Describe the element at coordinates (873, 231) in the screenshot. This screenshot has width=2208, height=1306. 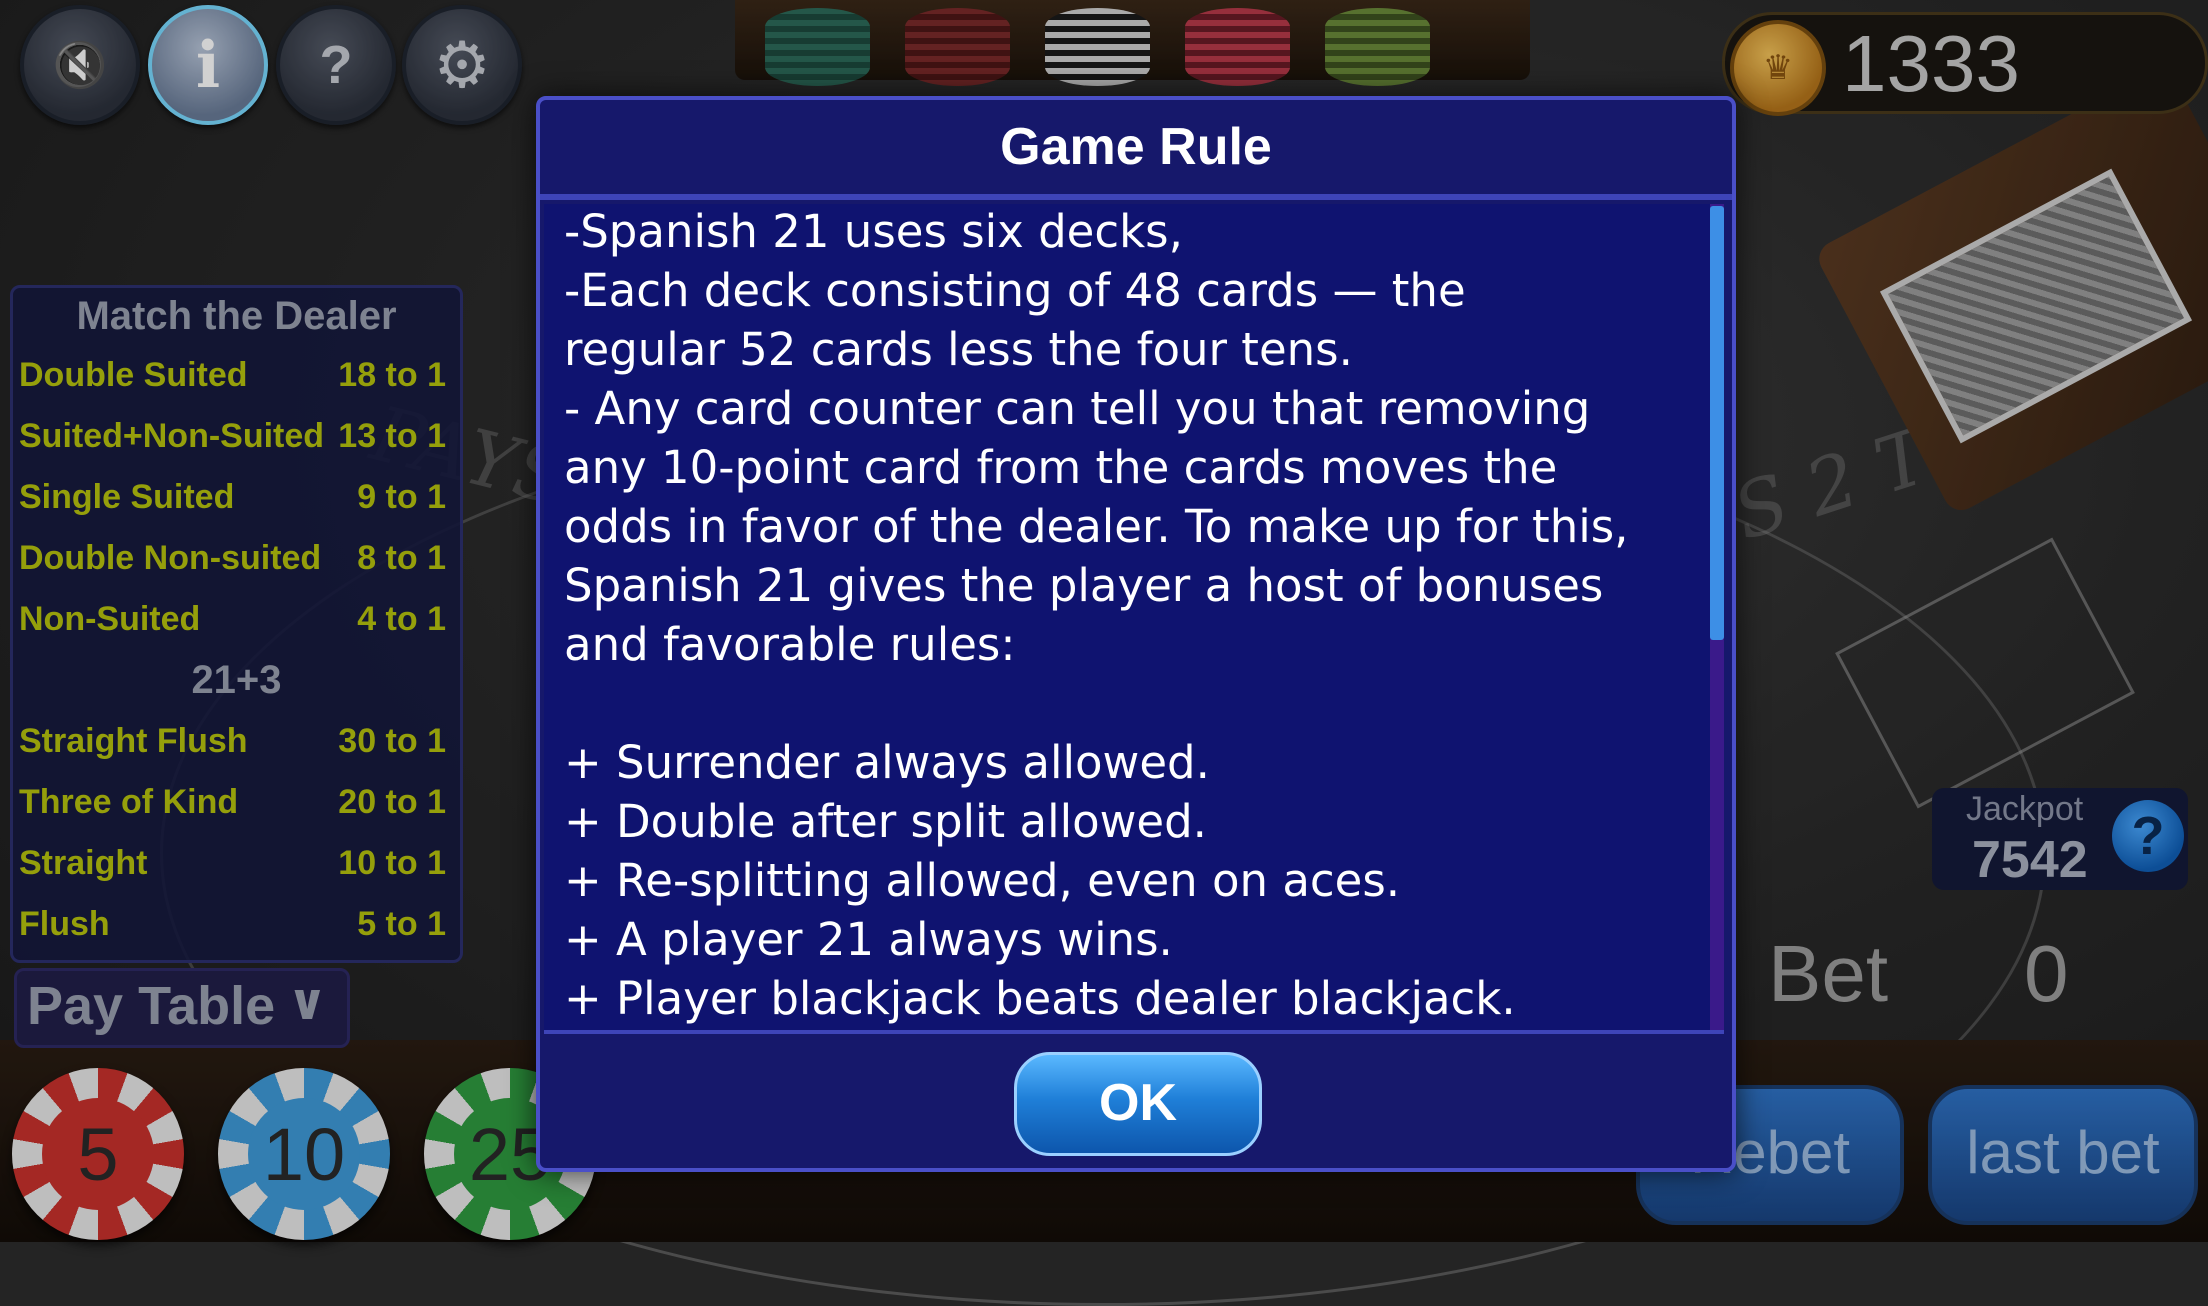
I see `rule-line: -Spanish 21 uses six decks,` at that location.